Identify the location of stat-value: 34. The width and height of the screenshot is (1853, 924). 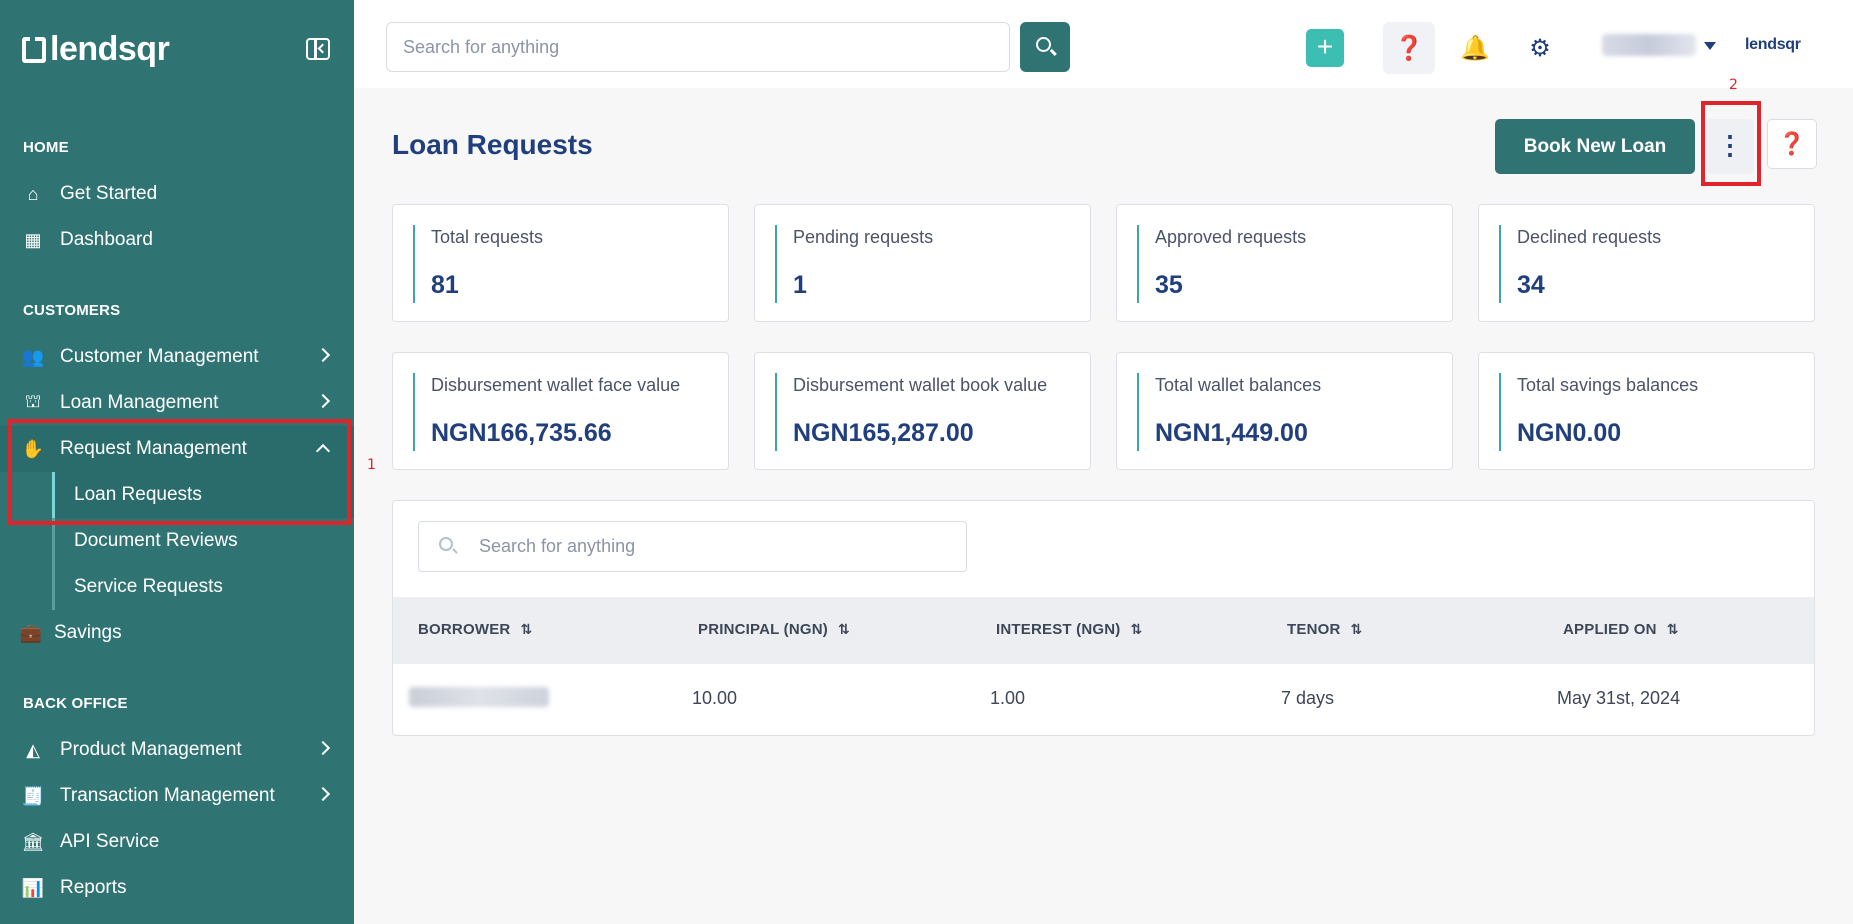
(1531, 285).